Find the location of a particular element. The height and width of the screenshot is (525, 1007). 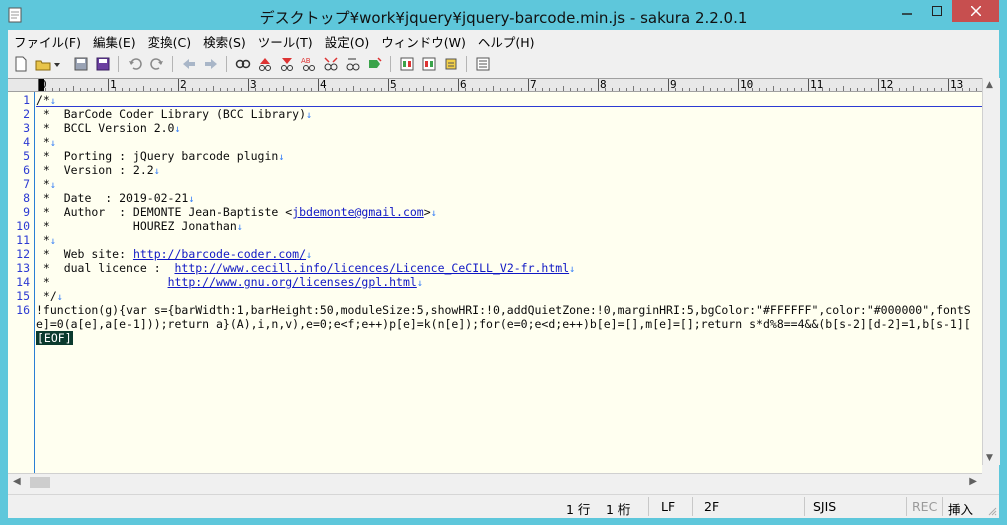

line-number: 16 is located at coordinates (23, 310).